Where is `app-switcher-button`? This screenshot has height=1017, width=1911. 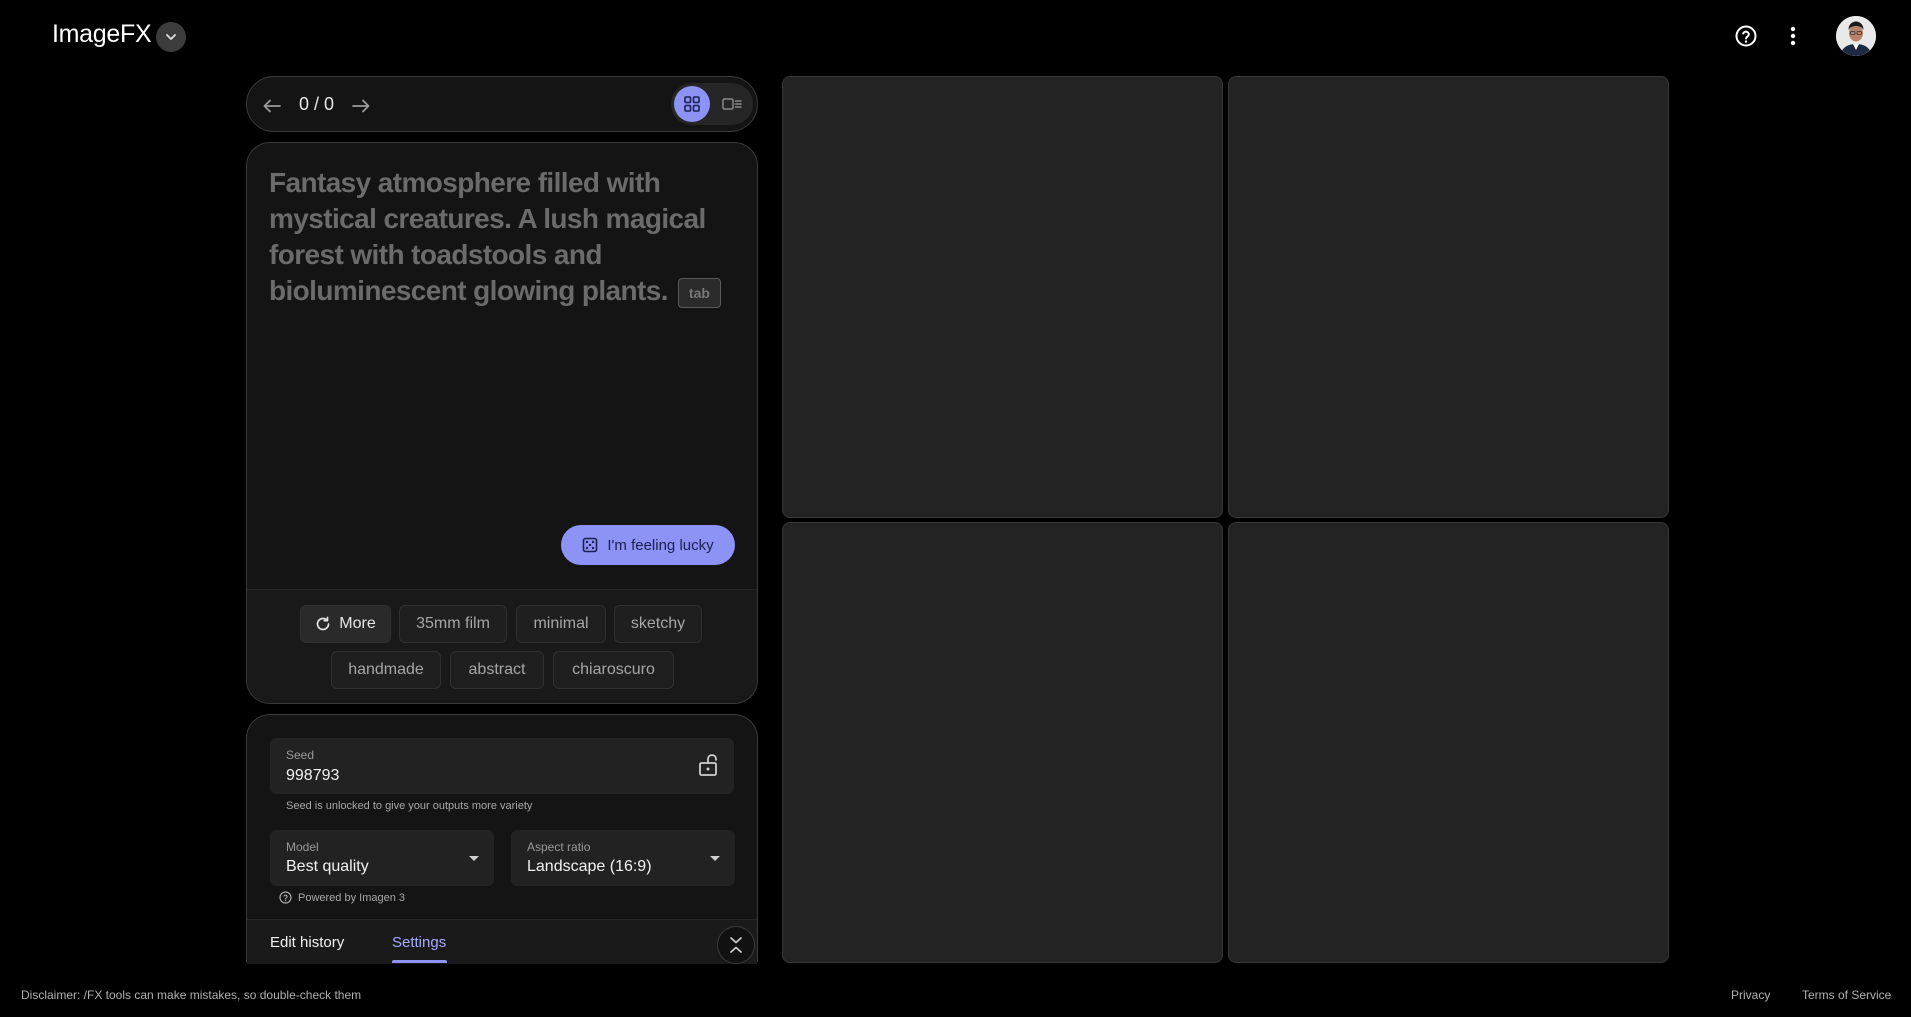 app-switcher-button is located at coordinates (171, 37).